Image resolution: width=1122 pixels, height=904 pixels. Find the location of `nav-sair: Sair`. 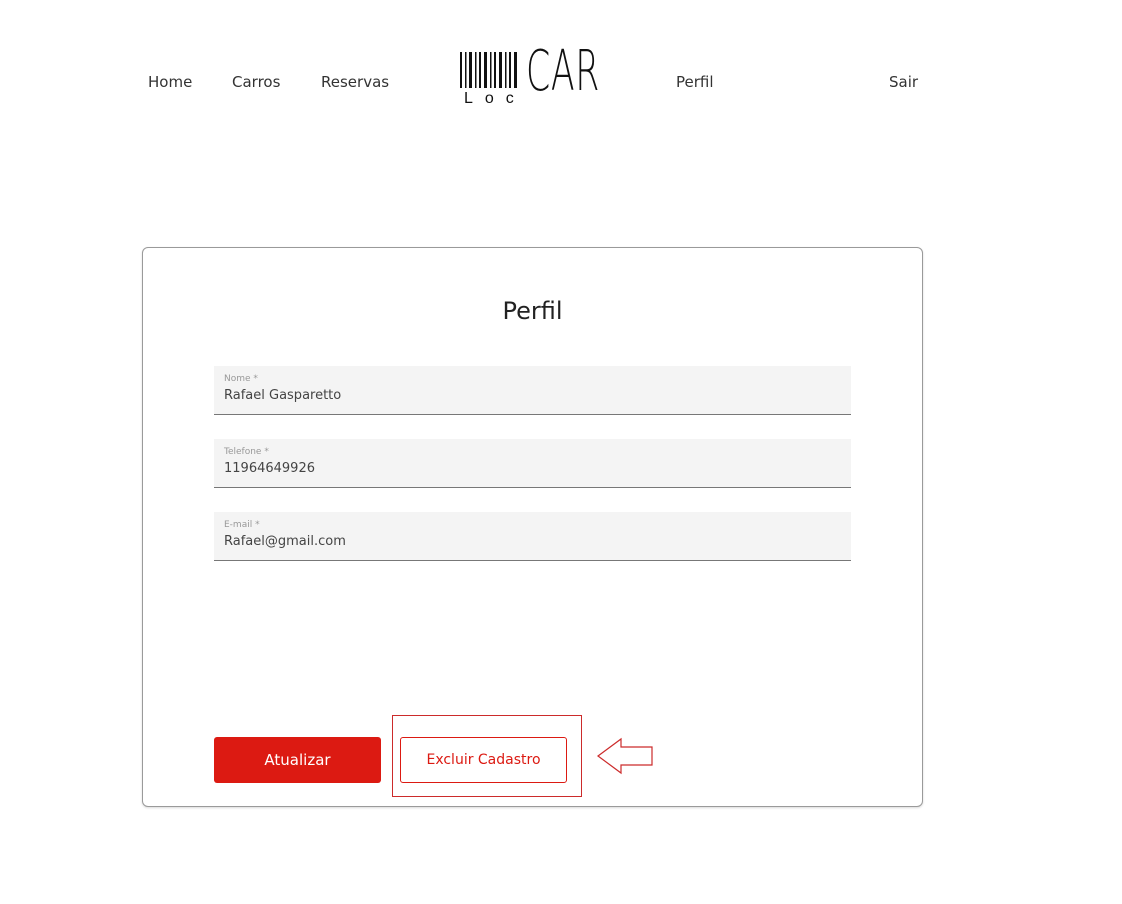

nav-sair: Sair is located at coordinates (903, 82).